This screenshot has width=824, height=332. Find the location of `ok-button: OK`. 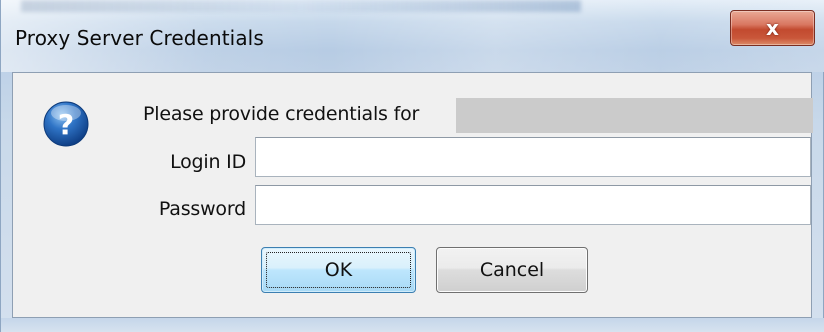

ok-button: OK is located at coordinates (338, 270).